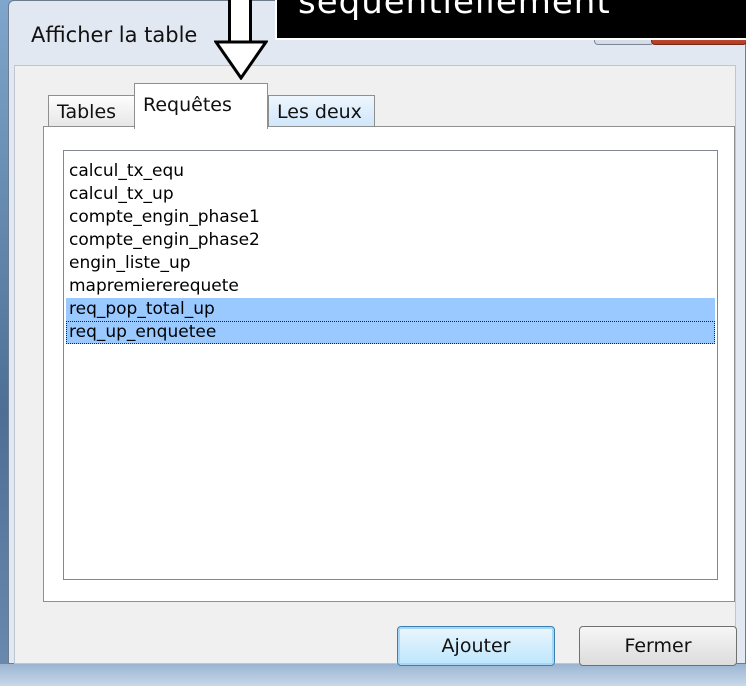 Image resolution: width=746 pixels, height=686 pixels. What do you see at coordinates (373, 675) in the screenshot?
I see `background-strip-bottom` at bounding box center [373, 675].